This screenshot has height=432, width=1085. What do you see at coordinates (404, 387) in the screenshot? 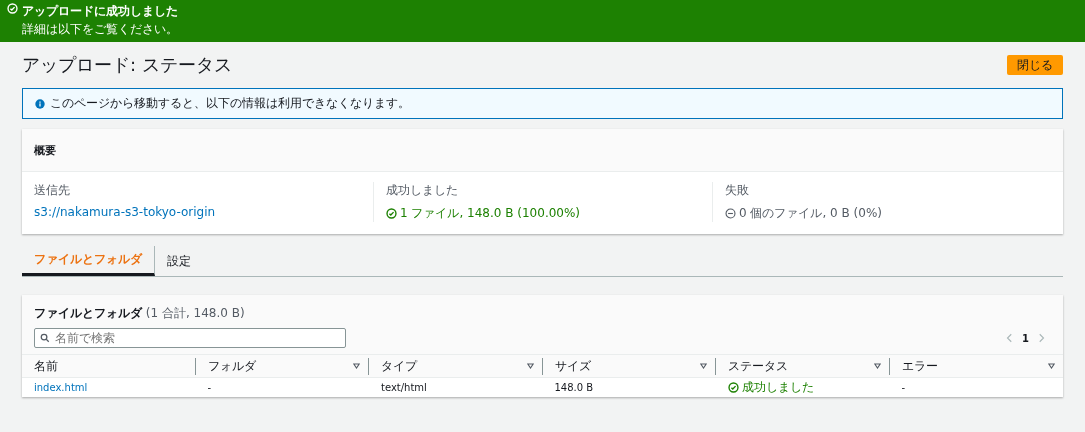
I see `table-cell: text/html` at bounding box center [404, 387].